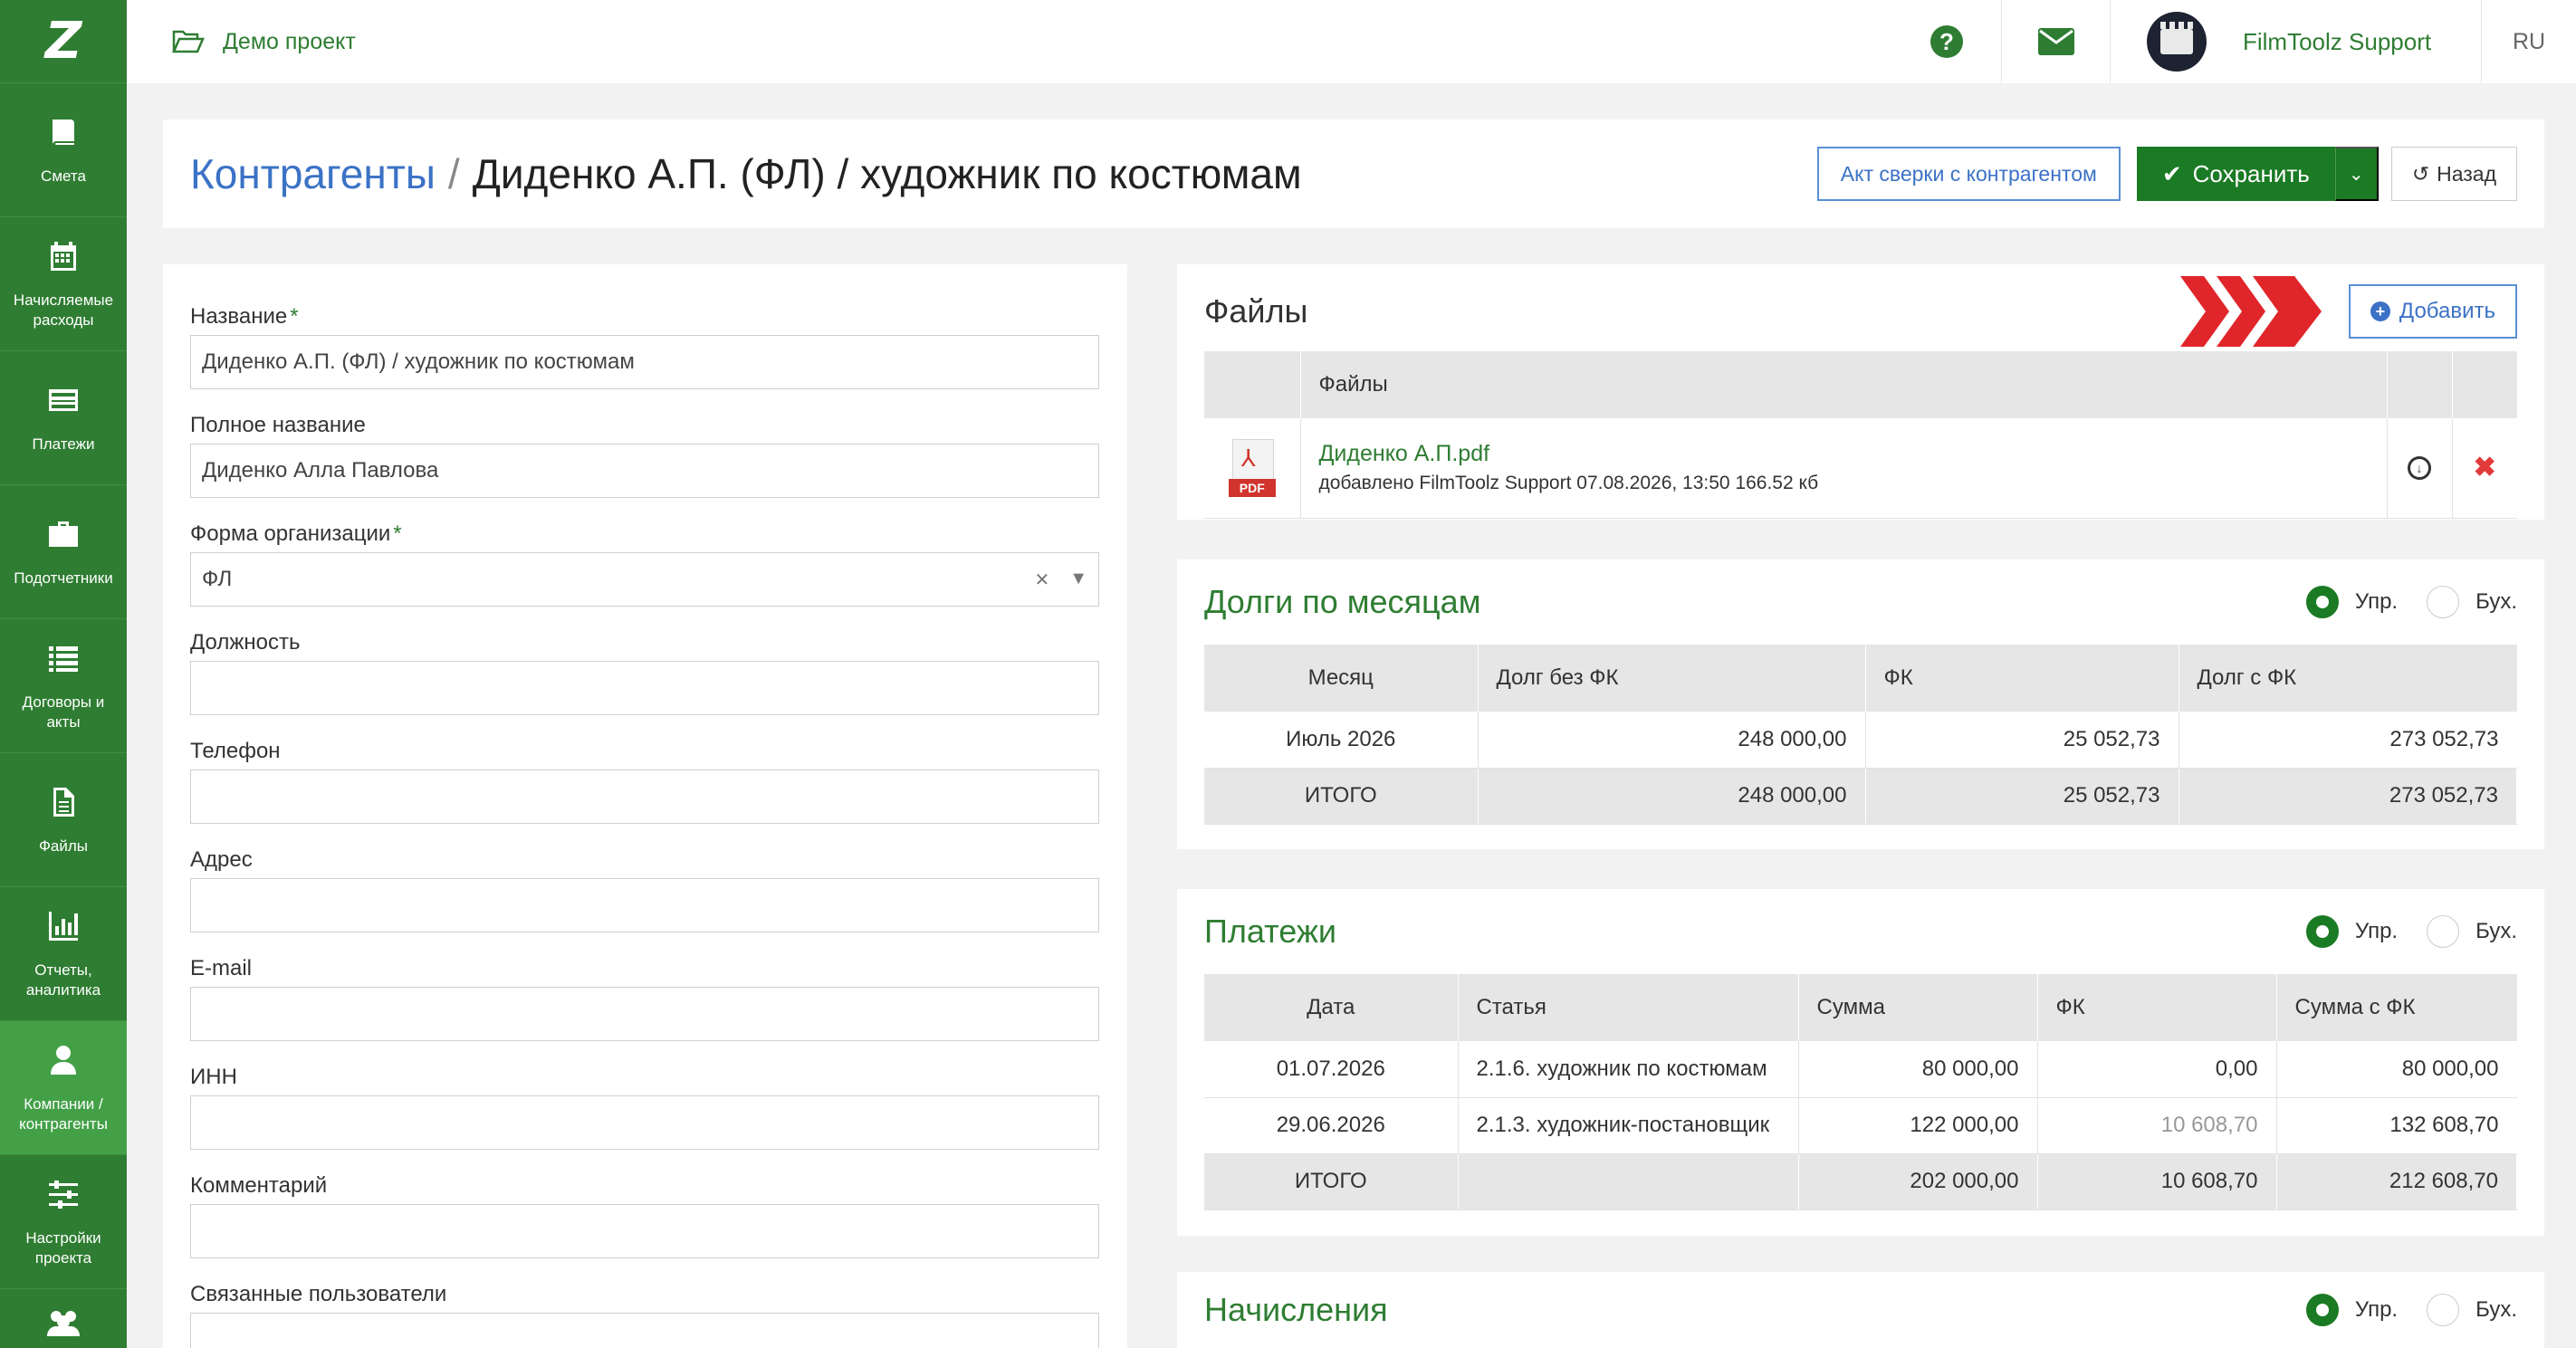 The height and width of the screenshot is (1348, 2576). Describe the element at coordinates (1341, 796) in the screenshot. I see `debts-total-label: ИТОГО` at that location.